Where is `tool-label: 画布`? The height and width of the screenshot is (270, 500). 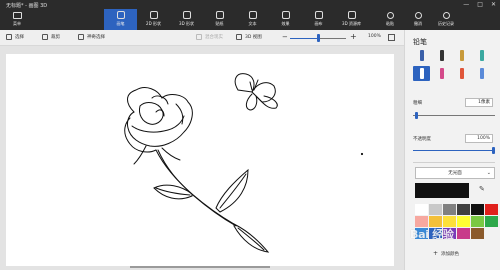 tool-label: 画布 is located at coordinates (318, 23).